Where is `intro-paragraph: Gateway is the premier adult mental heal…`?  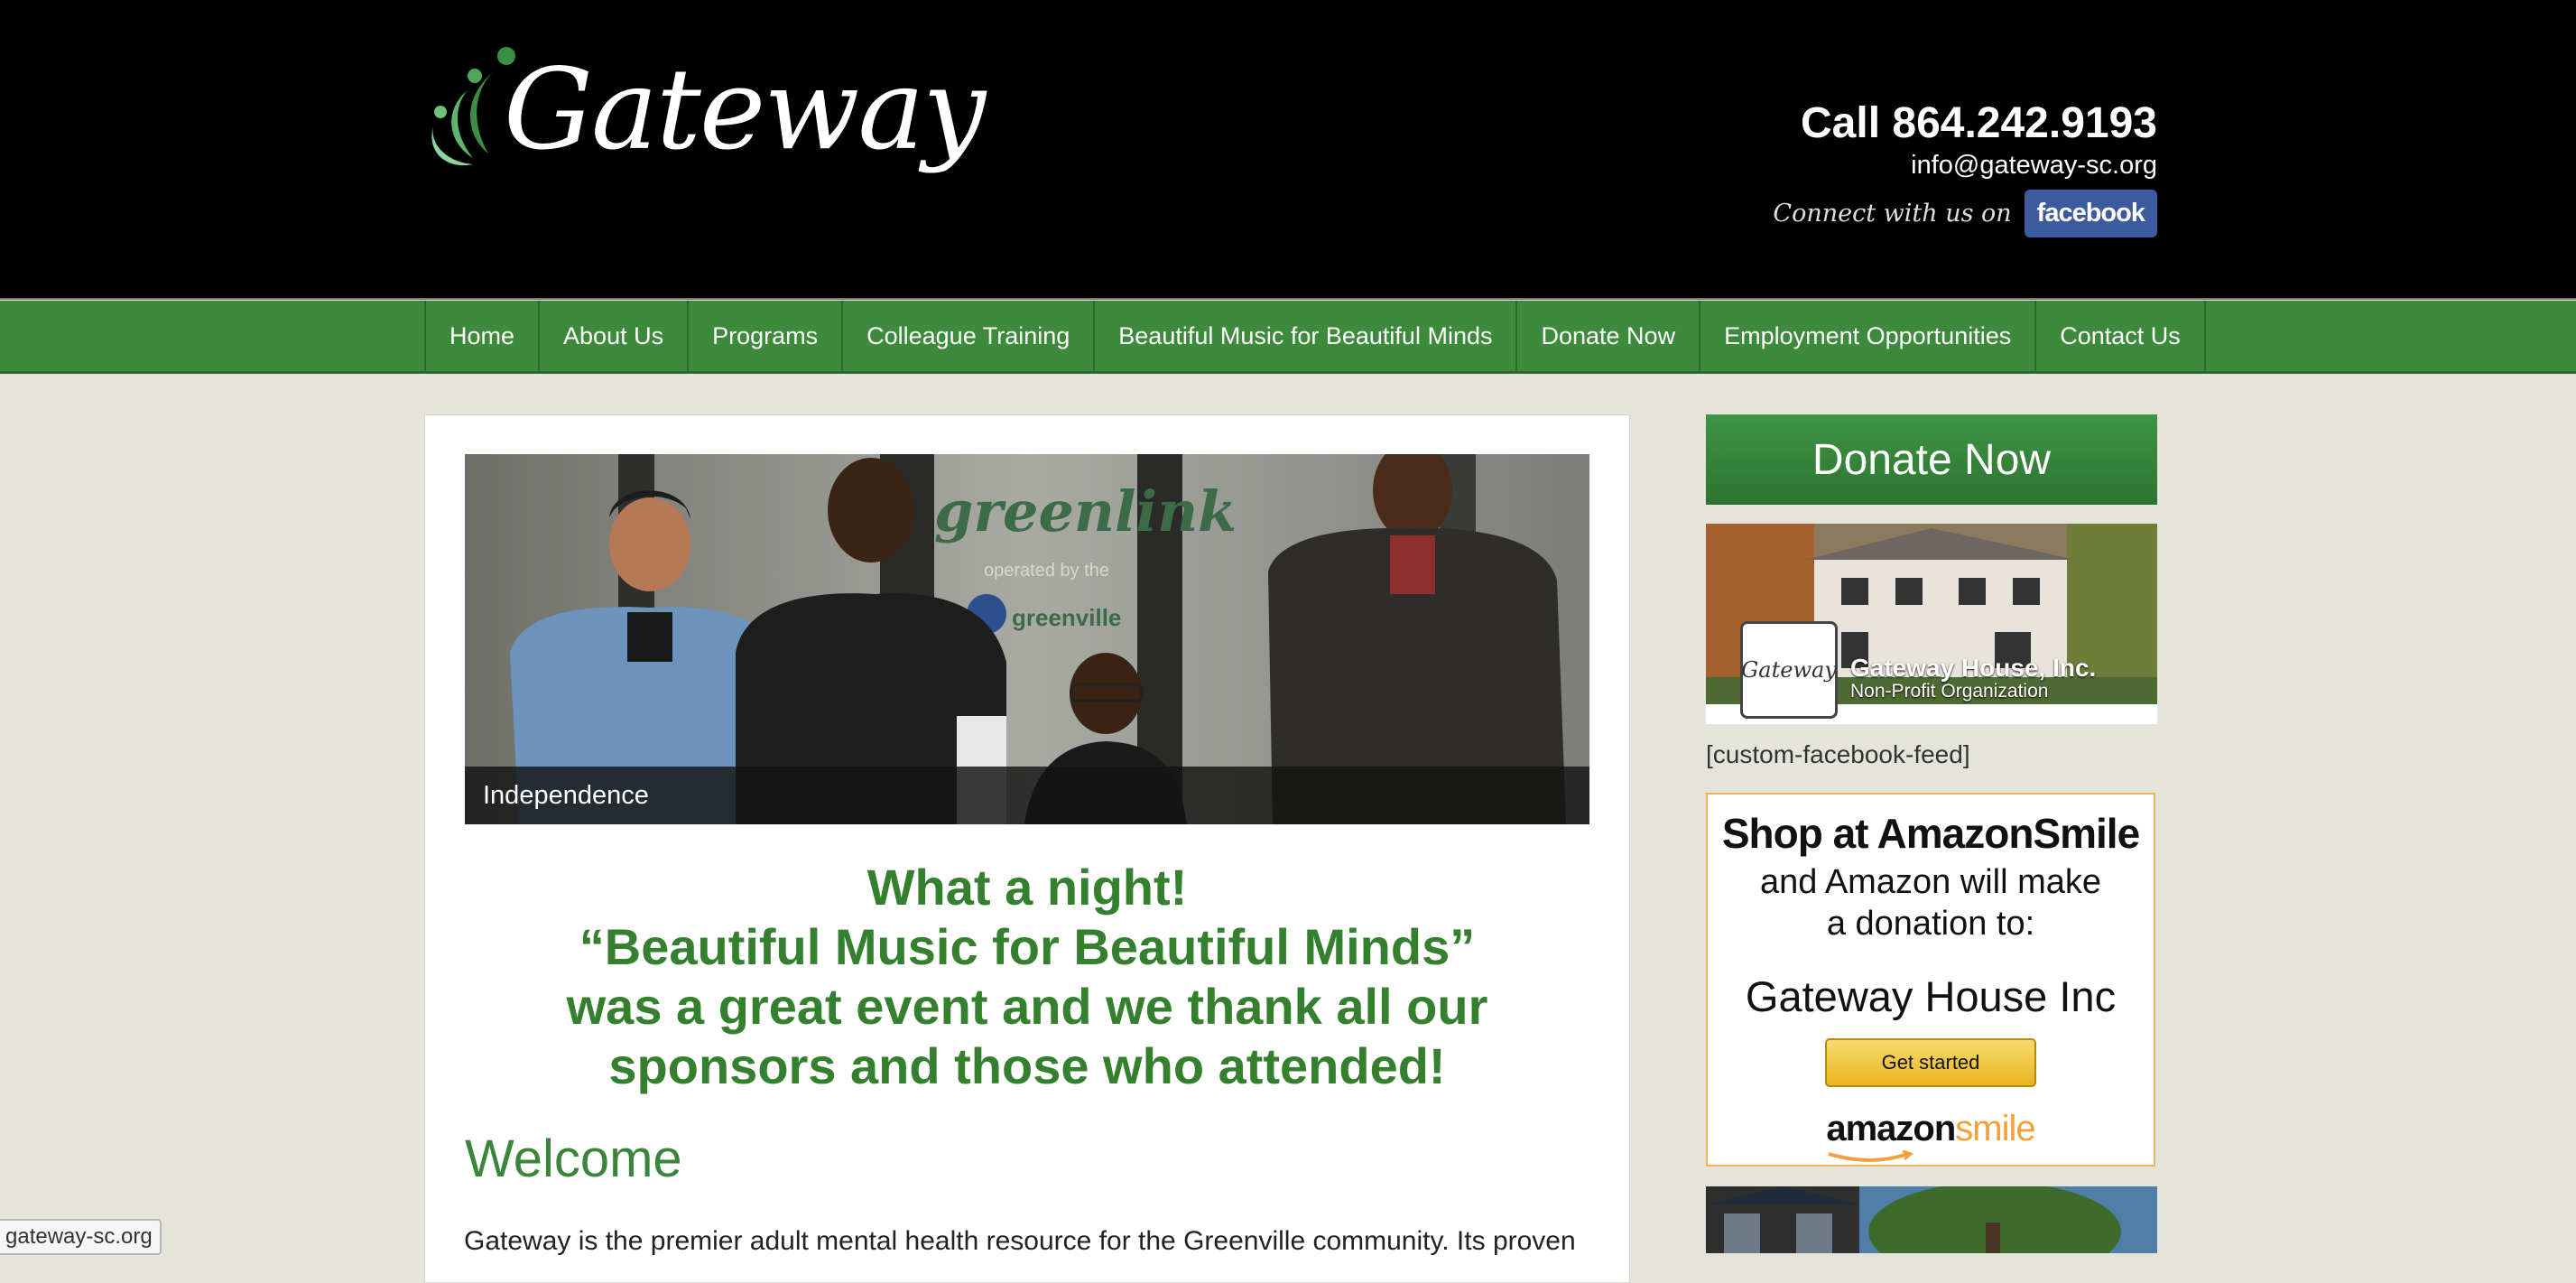 intro-paragraph: Gateway is the premier adult mental heal… is located at coordinates (1020, 1241).